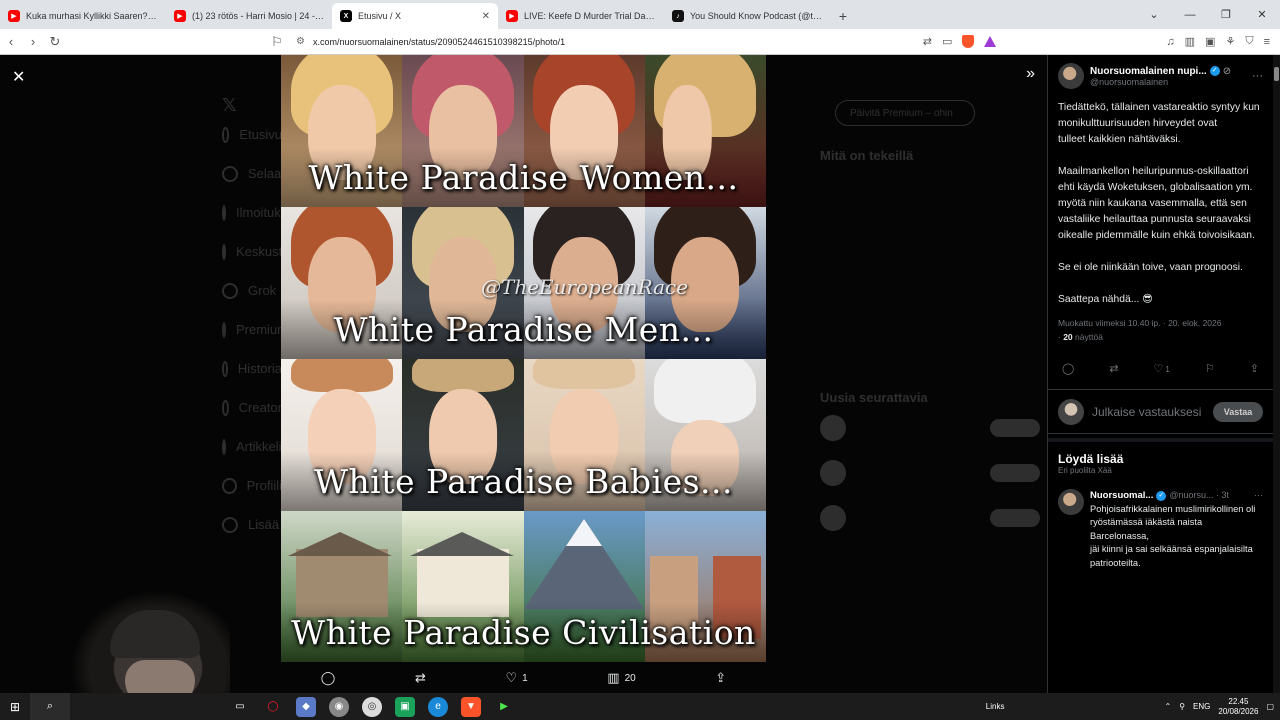 This screenshot has width=1280, height=720. Describe the element at coordinates (1101, 41) in the screenshot. I see `address-bar-actions: ⇄ ▭ ♫ ▥ ▣ ⚘ ⛉ ≡` at that location.